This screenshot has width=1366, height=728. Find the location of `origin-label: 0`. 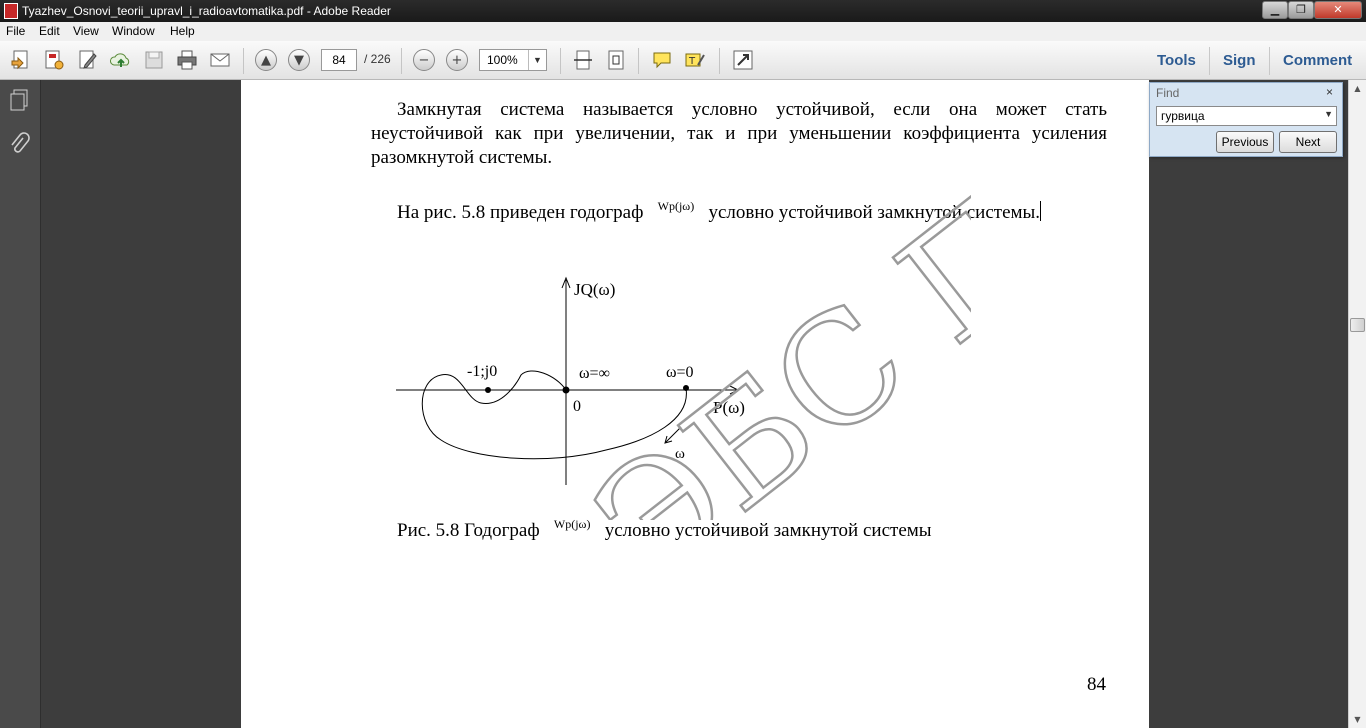

origin-label: 0 is located at coordinates (577, 406).